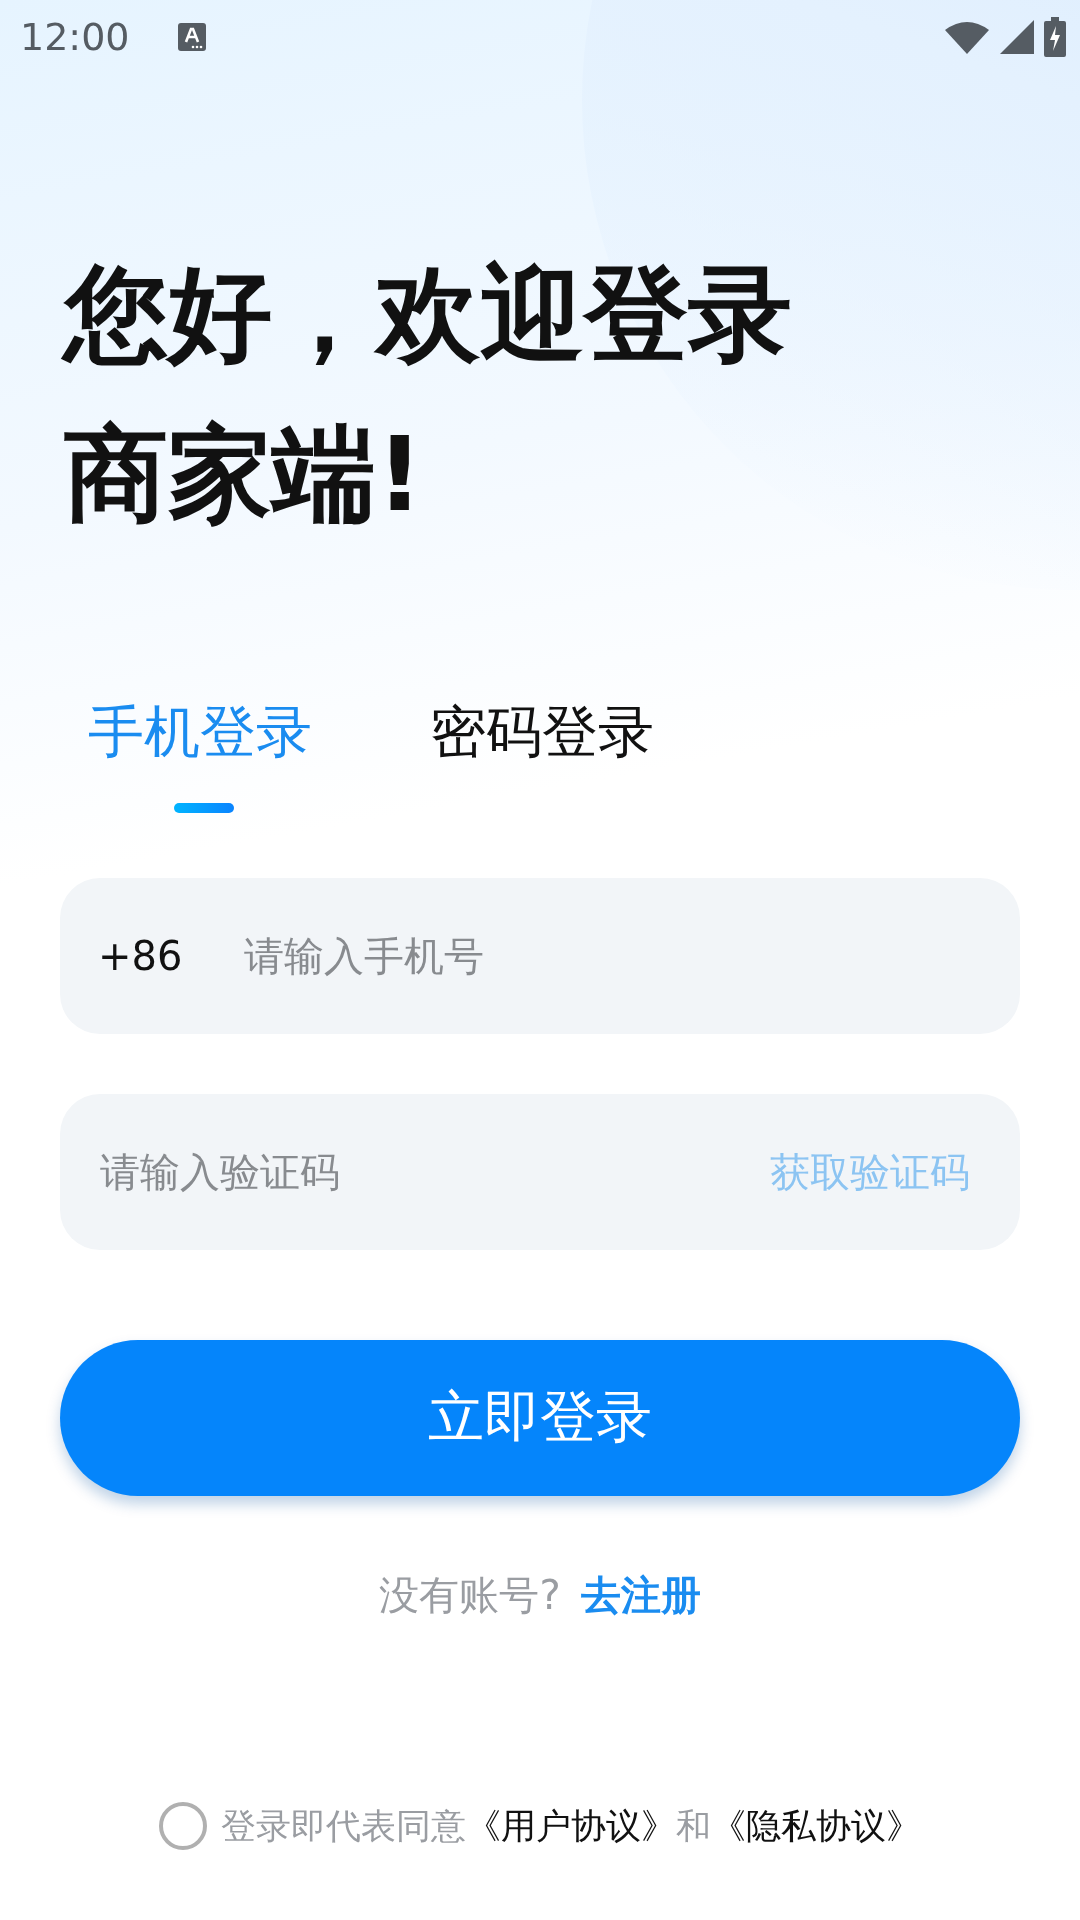 The height and width of the screenshot is (1920, 1080). Describe the element at coordinates (1055, 37) in the screenshot. I see `battery-charging-icon` at that location.